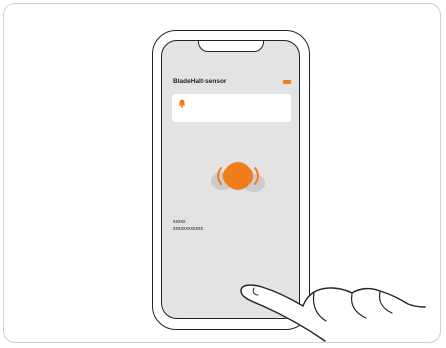 This screenshot has width=446, height=348. What do you see at coordinates (182, 103) in the screenshot?
I see `bell-icon` at bounding box center [182, 103].